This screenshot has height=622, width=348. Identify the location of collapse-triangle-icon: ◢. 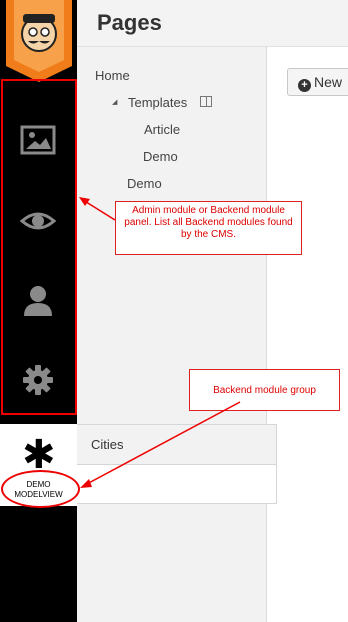
(114, 102).